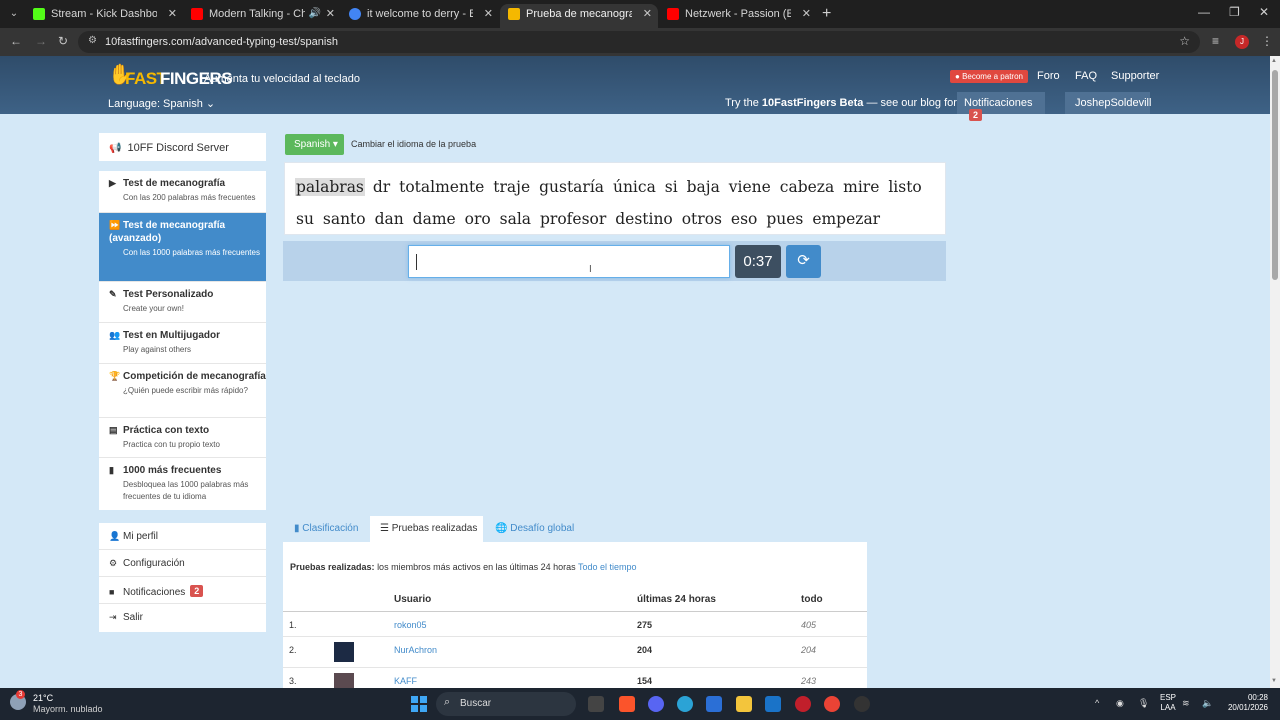  I want to click on nav-link-faq: FAQ, so click(1086, 76).